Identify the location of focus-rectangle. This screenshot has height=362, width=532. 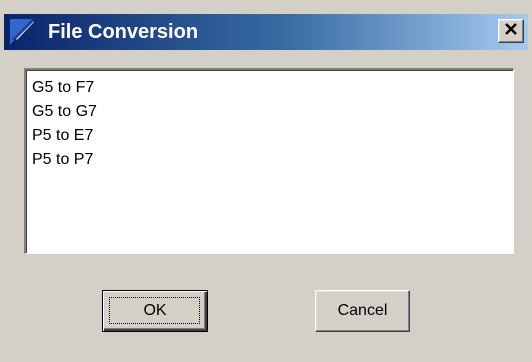
(154, 310).